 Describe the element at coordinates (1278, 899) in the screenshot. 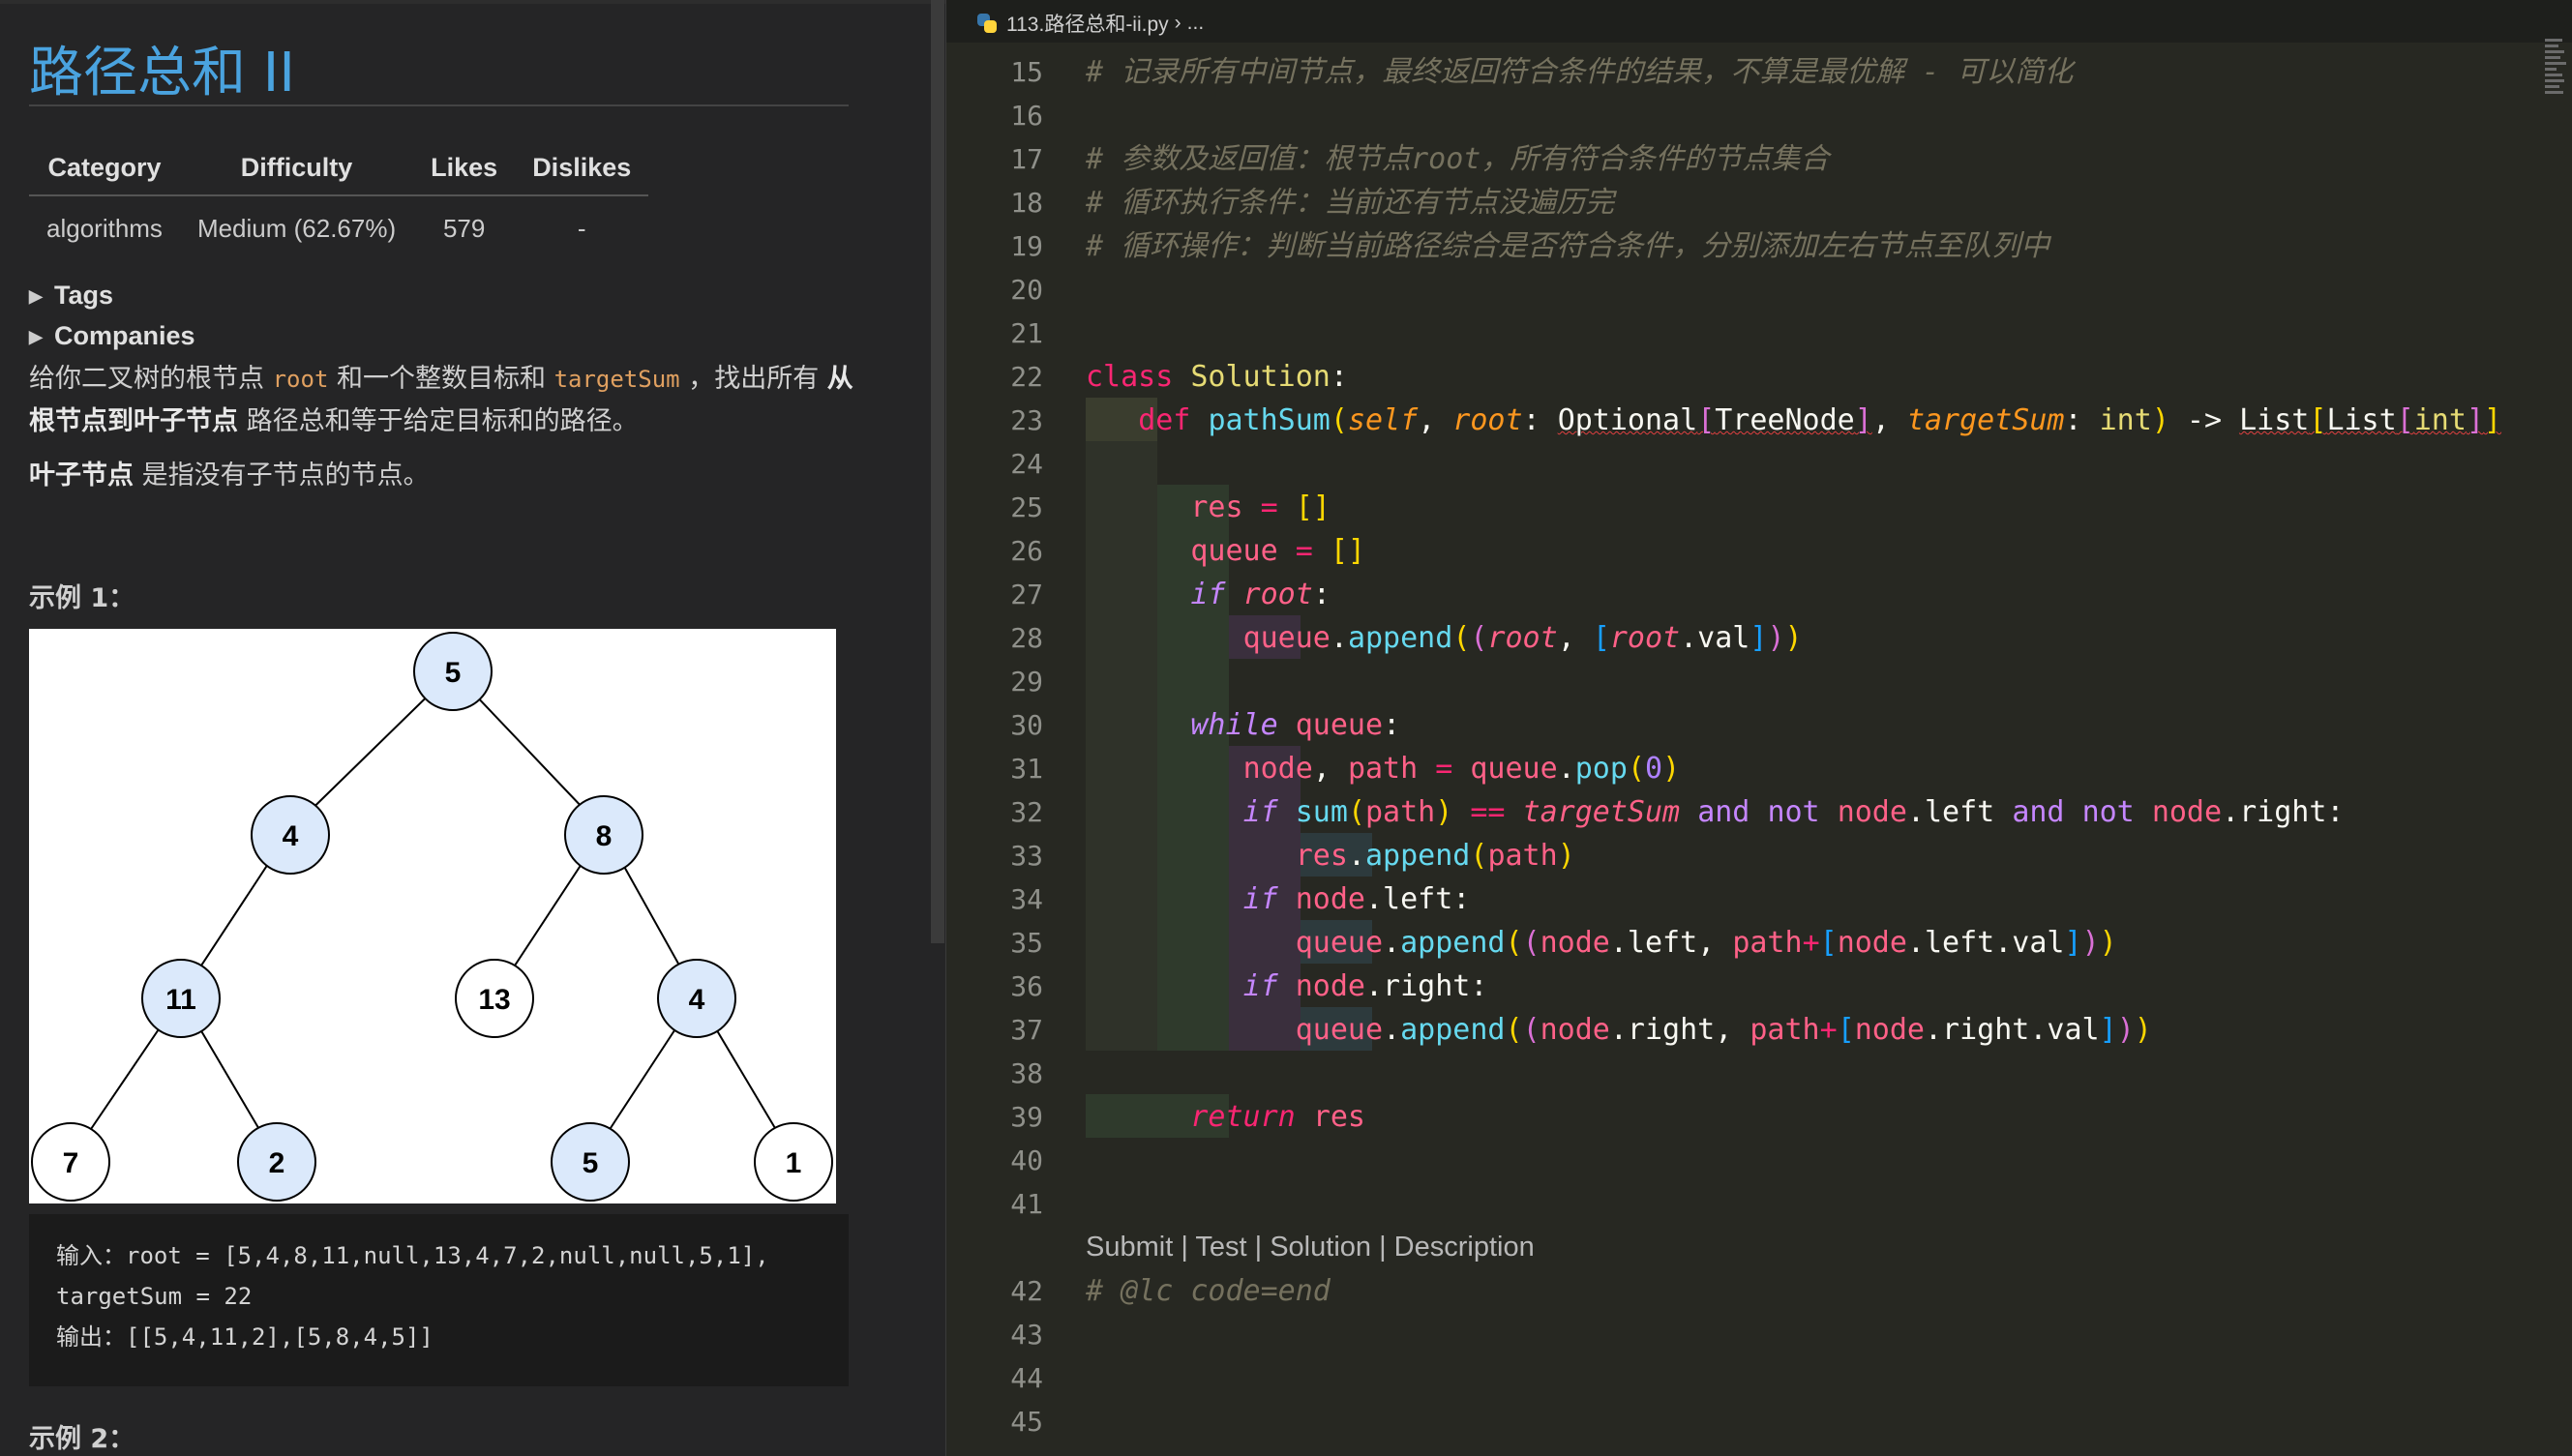

I see `code-line: if node.left:` at that location.